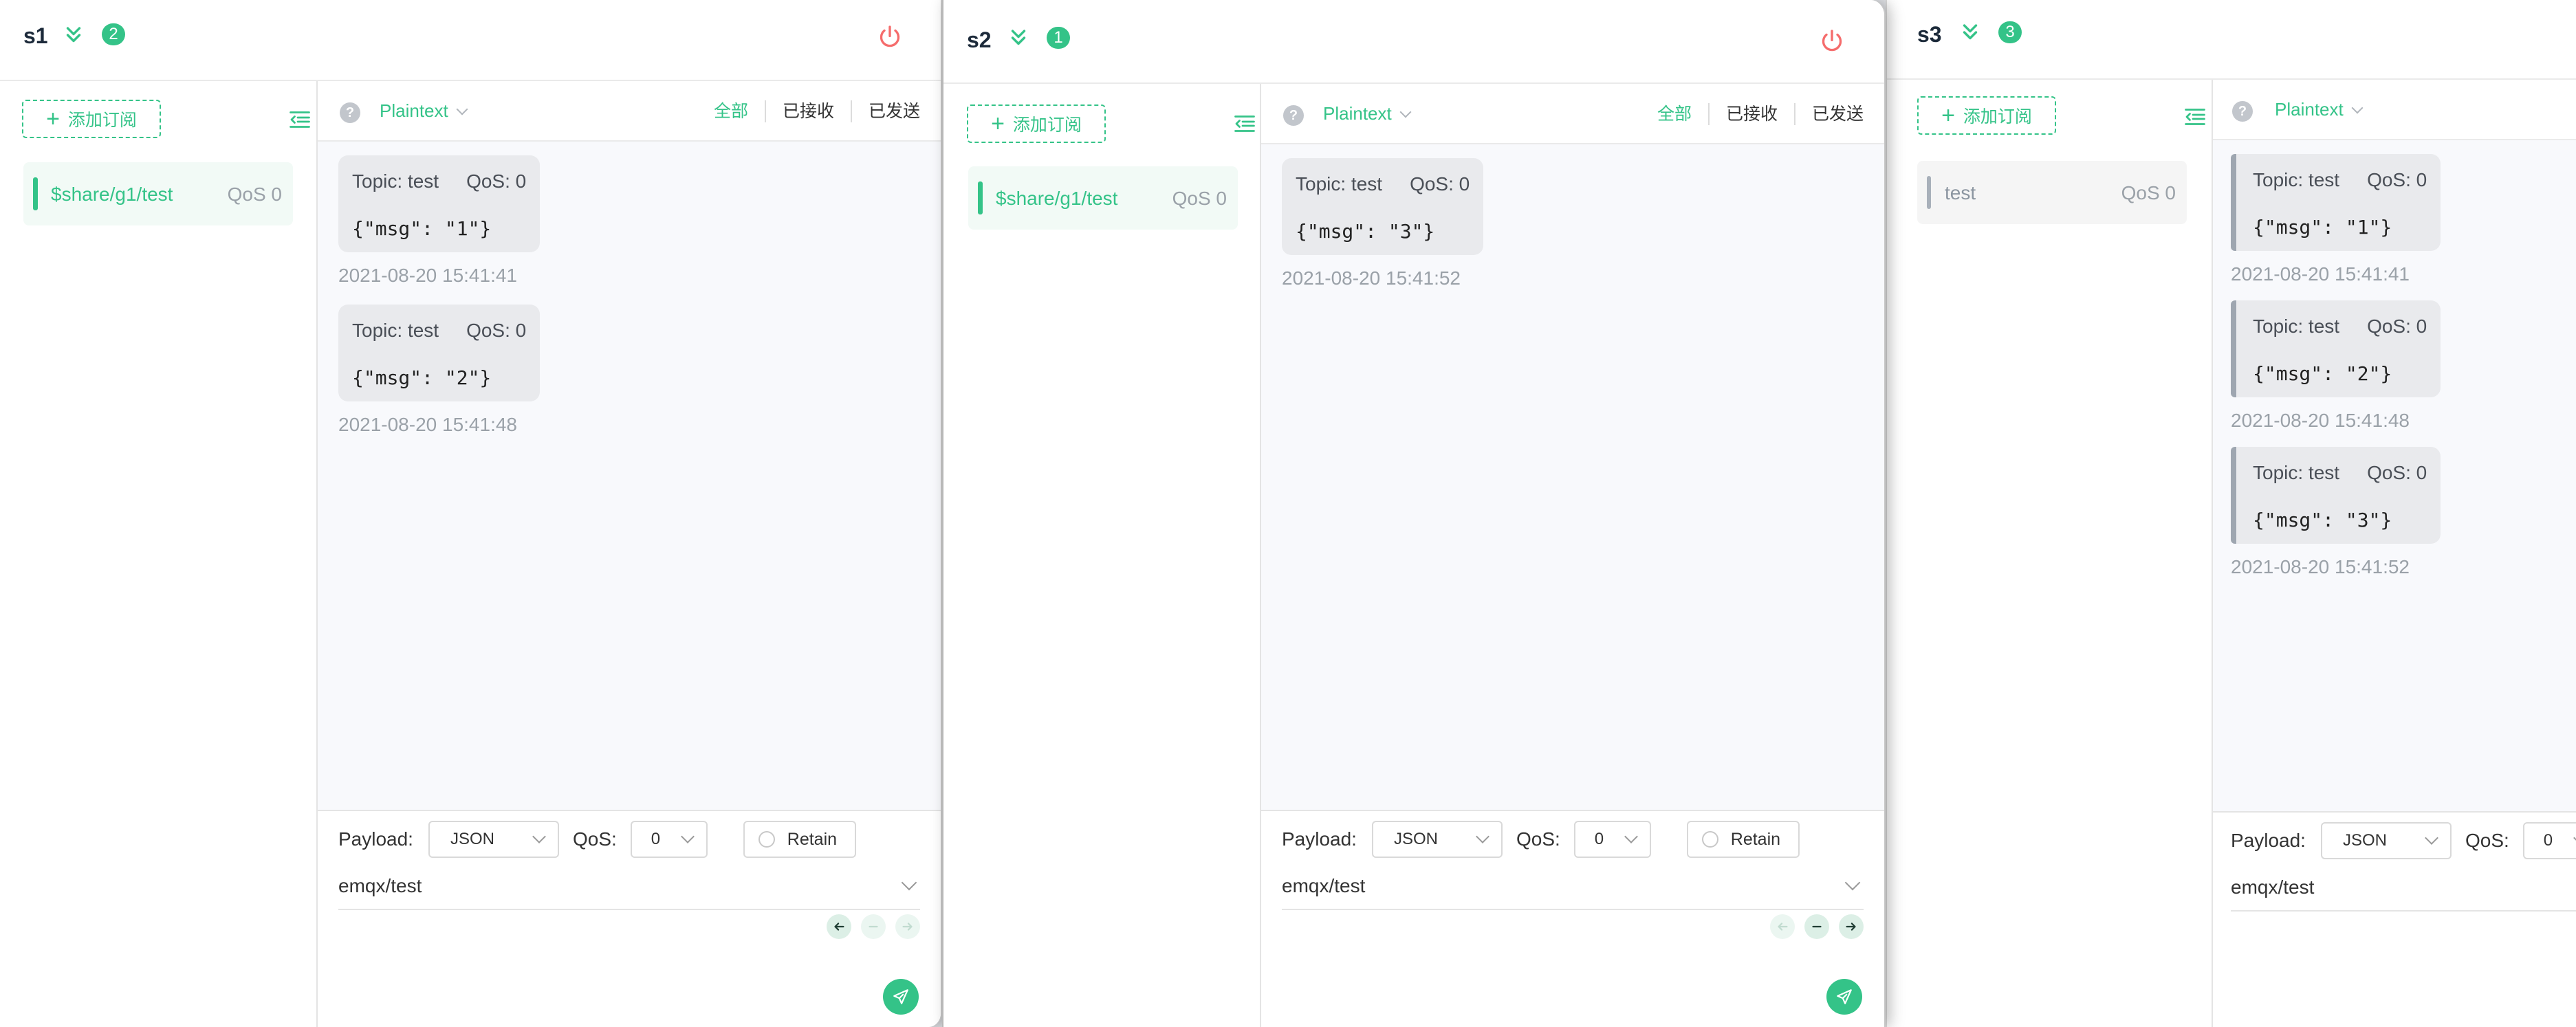 Image resolution: width=2576 pixels, height=1027 pixels. What do you see at coordinates (2052, 192) in the screenshot?
I see `subscription-item: test QoS 0` at bounding box center [2052, 192].